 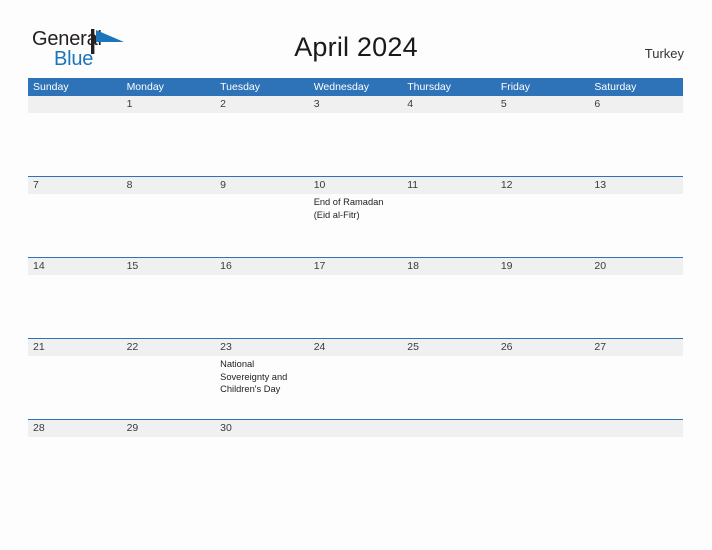 I want to click on calendar-week-row: 123456, so click(x=355, y=136).